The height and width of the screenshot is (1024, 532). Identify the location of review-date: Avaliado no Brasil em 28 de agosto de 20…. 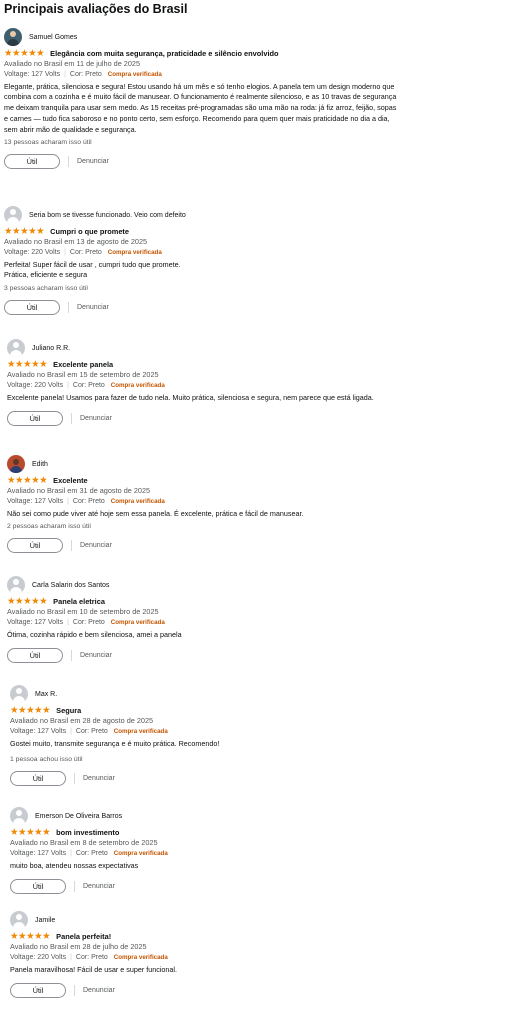
(82, 720).